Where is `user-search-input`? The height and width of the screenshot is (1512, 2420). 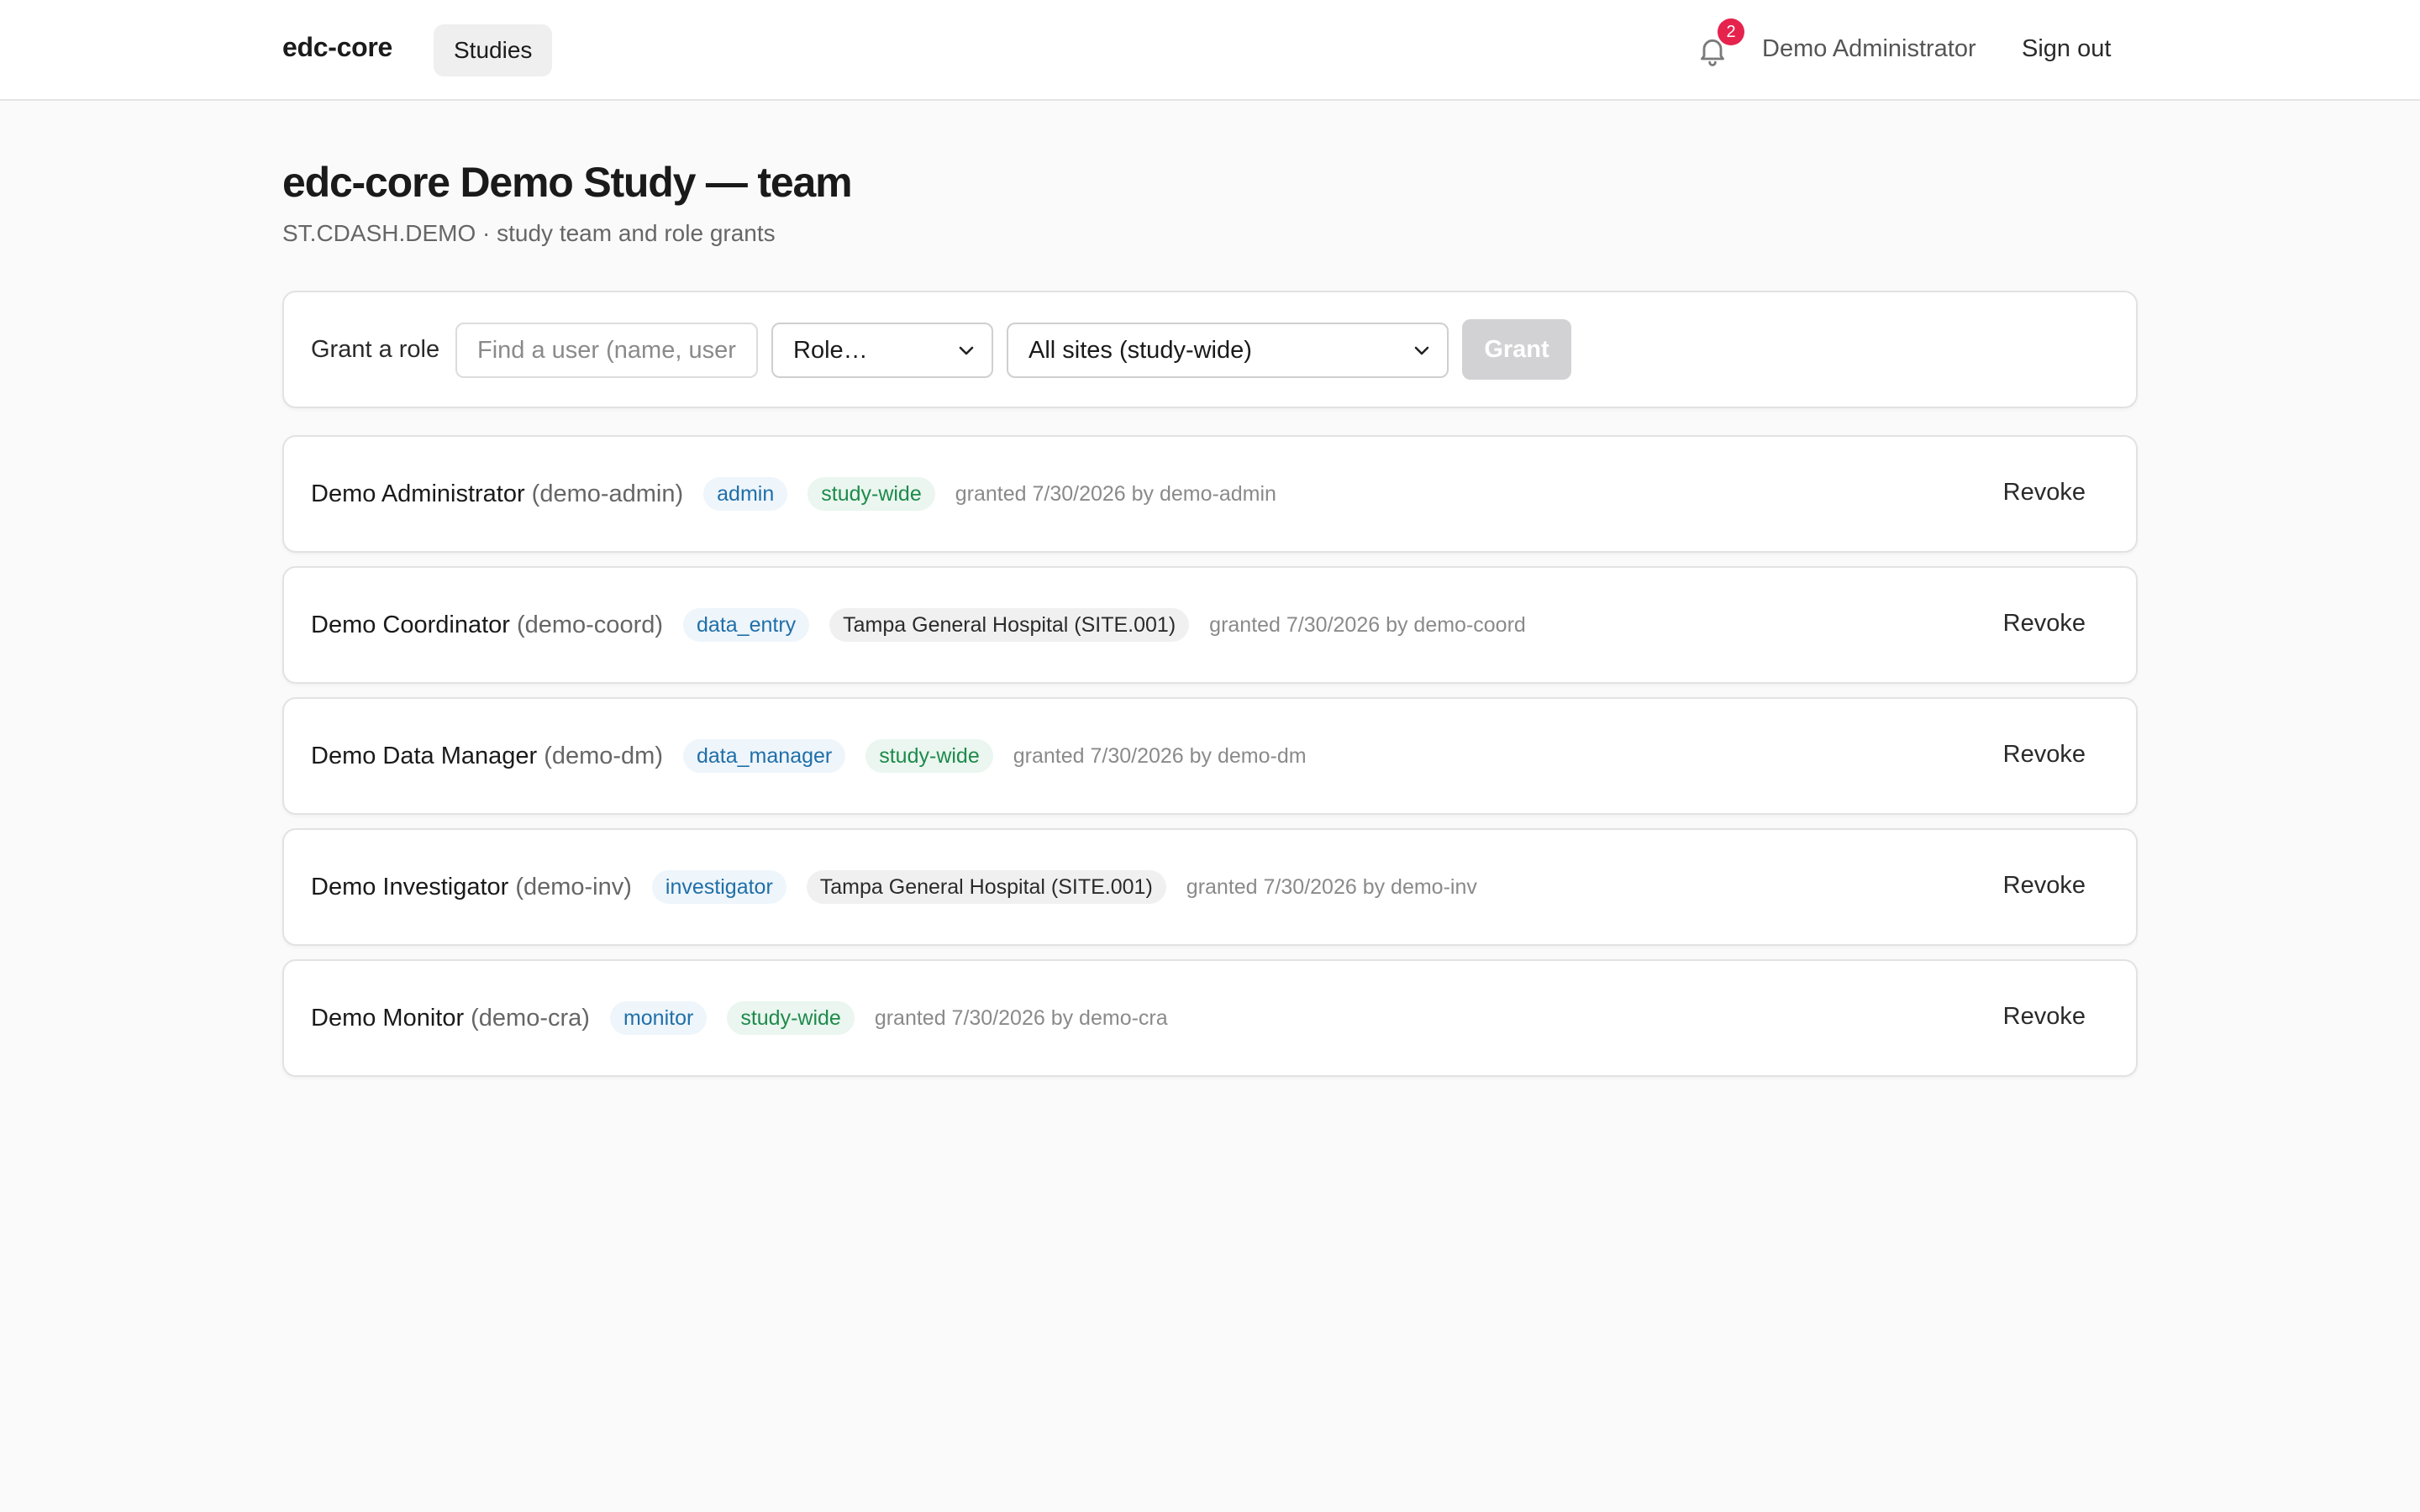
user-search-input is located at coordinates (606, 350).